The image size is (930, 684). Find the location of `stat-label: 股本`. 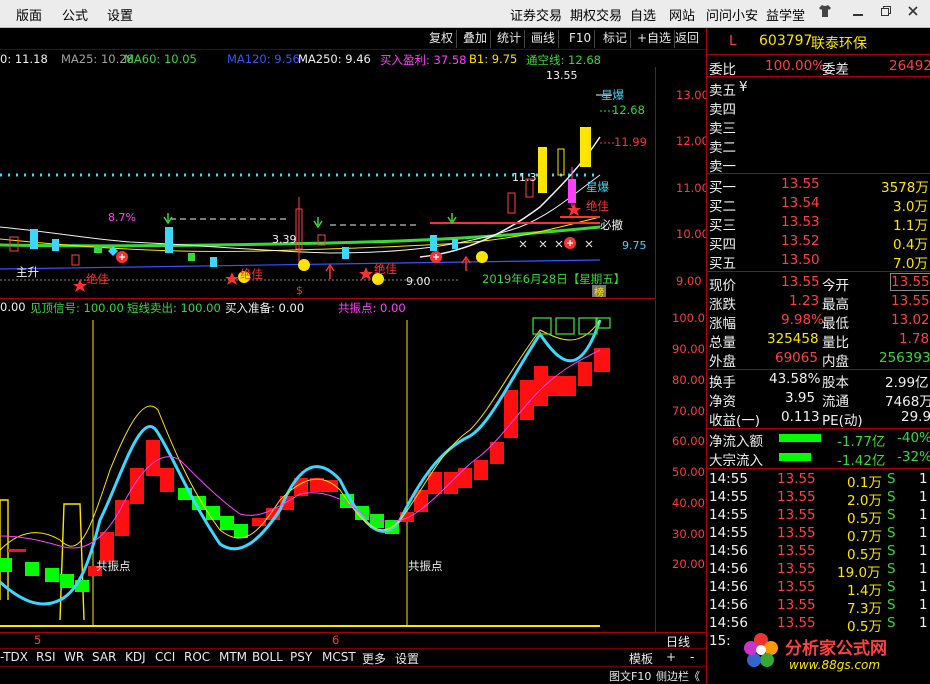

stat-label: 股本 is located at coordinates (835, 383).